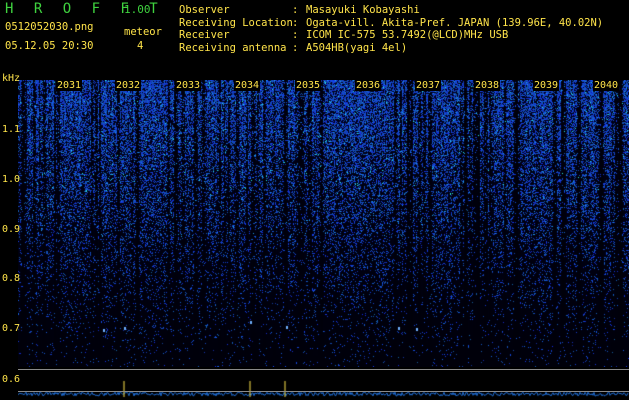  What do you see at coordinates (49, 27) in the screenshot?
I see `image-filename: 0512052030.png` at bounding box center [49, 27].